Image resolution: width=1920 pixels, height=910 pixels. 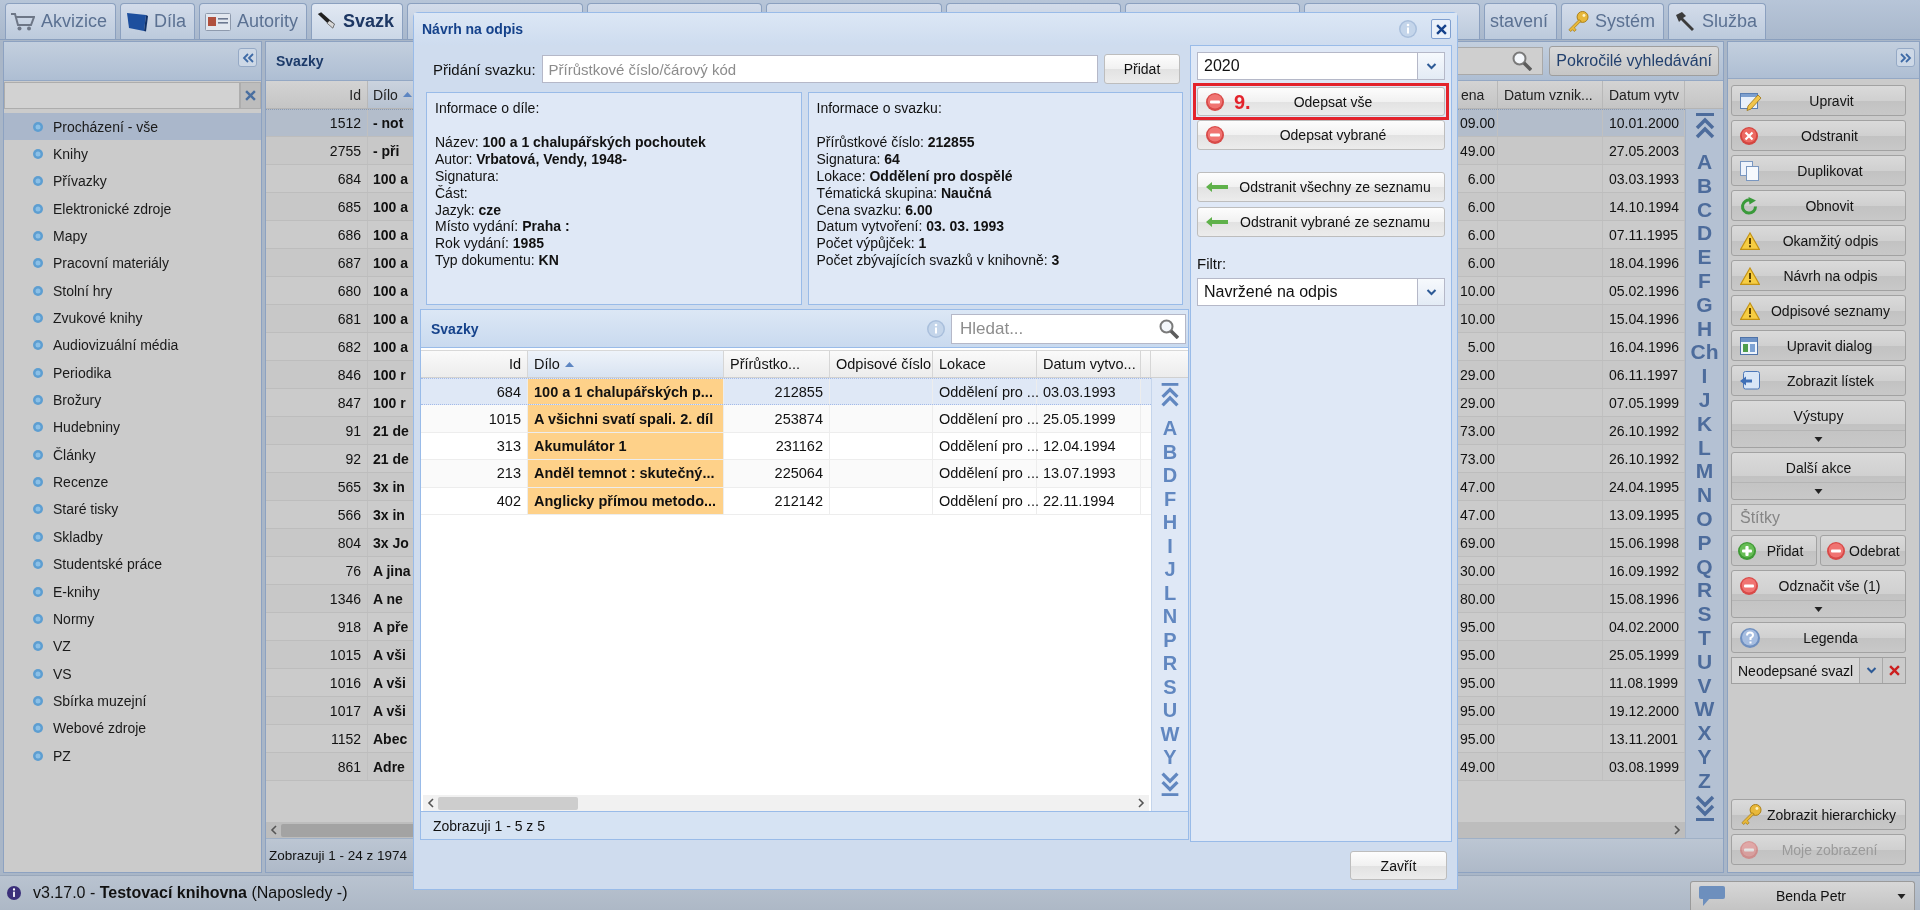 What do you see at coordinates (132, 755) in the screenshot?
I see `sidebar-item: PZ` at bounding box center [132, 755].